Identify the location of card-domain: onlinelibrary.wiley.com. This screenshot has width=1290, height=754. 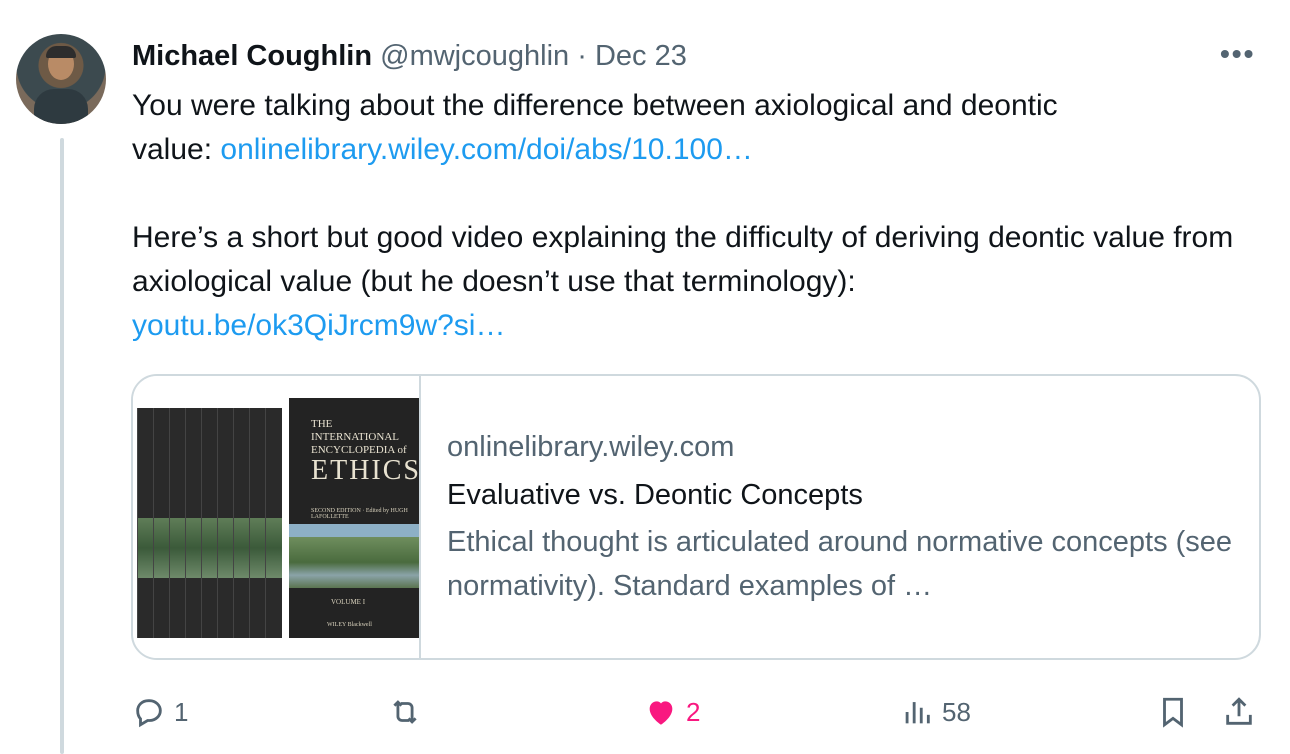
(591, 447).